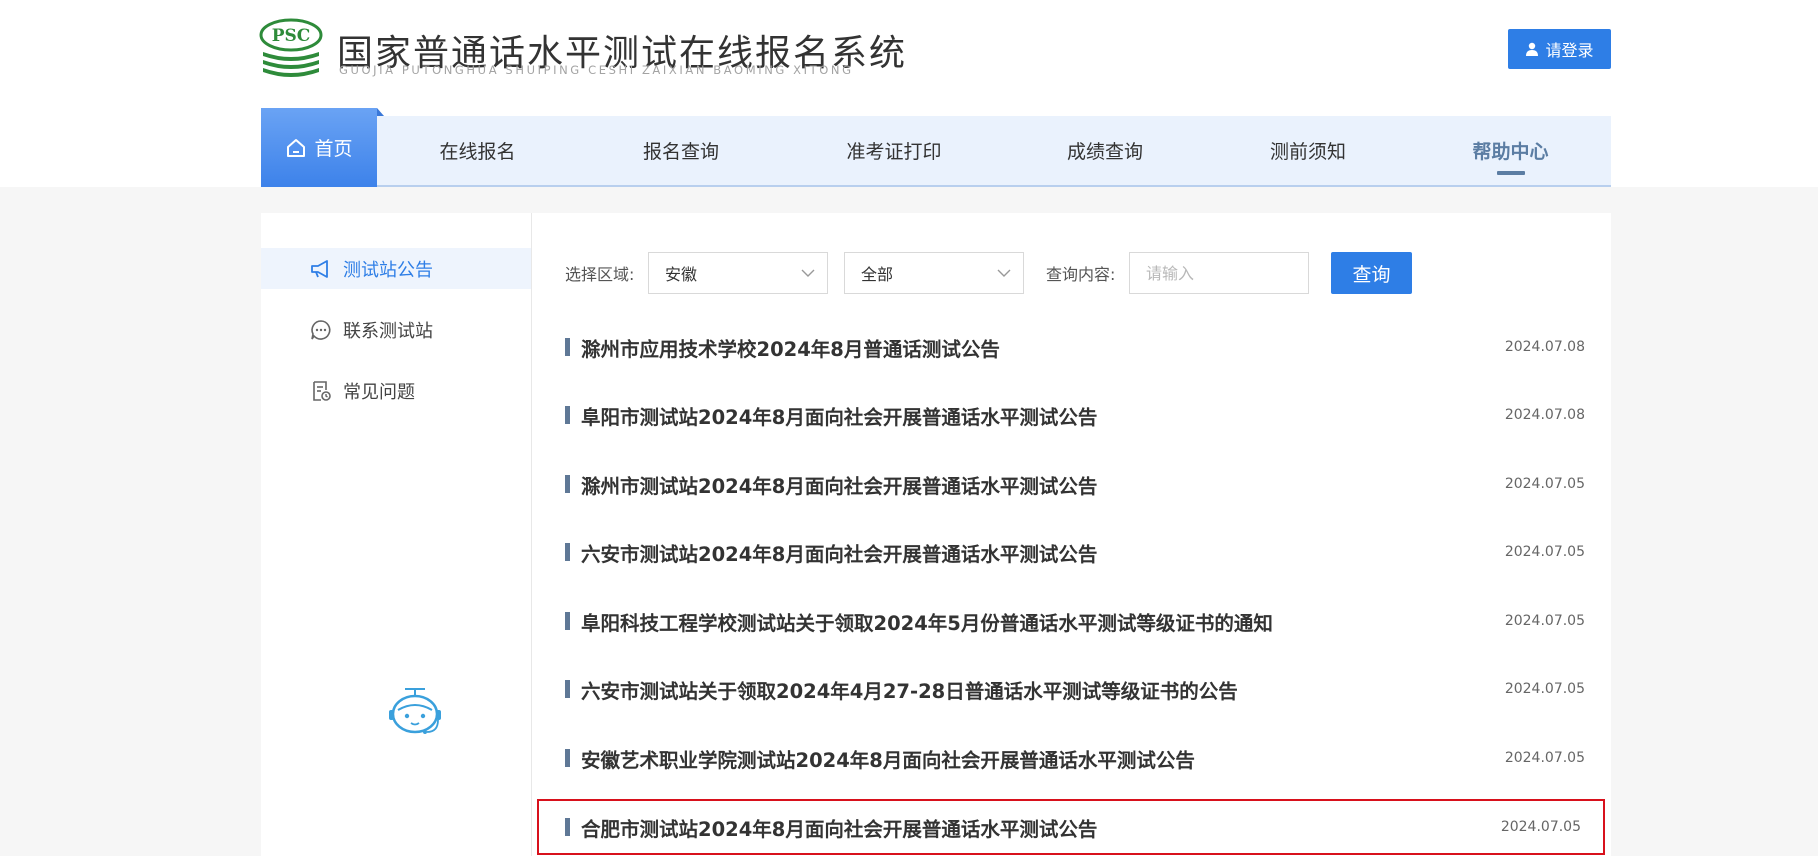 The image size is (1818, 856). What do you see at coordinates (927, 623) in the screenshot?
I see `notice-title: 阜阳科技工程学校测试站关于领取2024年5月份普通话水平测试等级证书的通知` at bounding box center [927, 623].